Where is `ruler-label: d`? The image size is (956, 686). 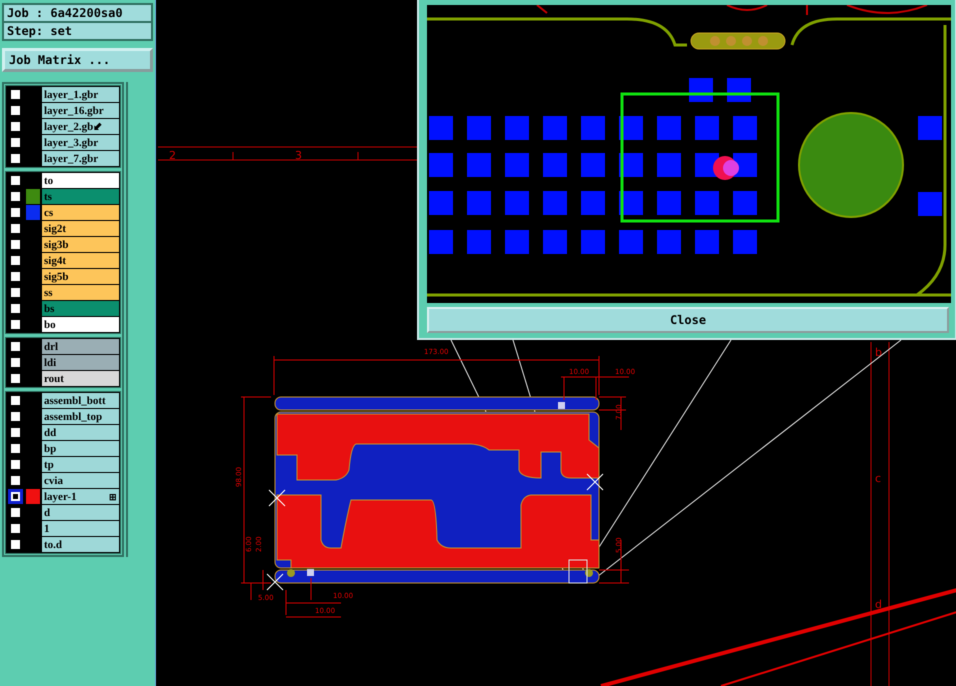 ruler-label: d is located at coordinates (878, 604).